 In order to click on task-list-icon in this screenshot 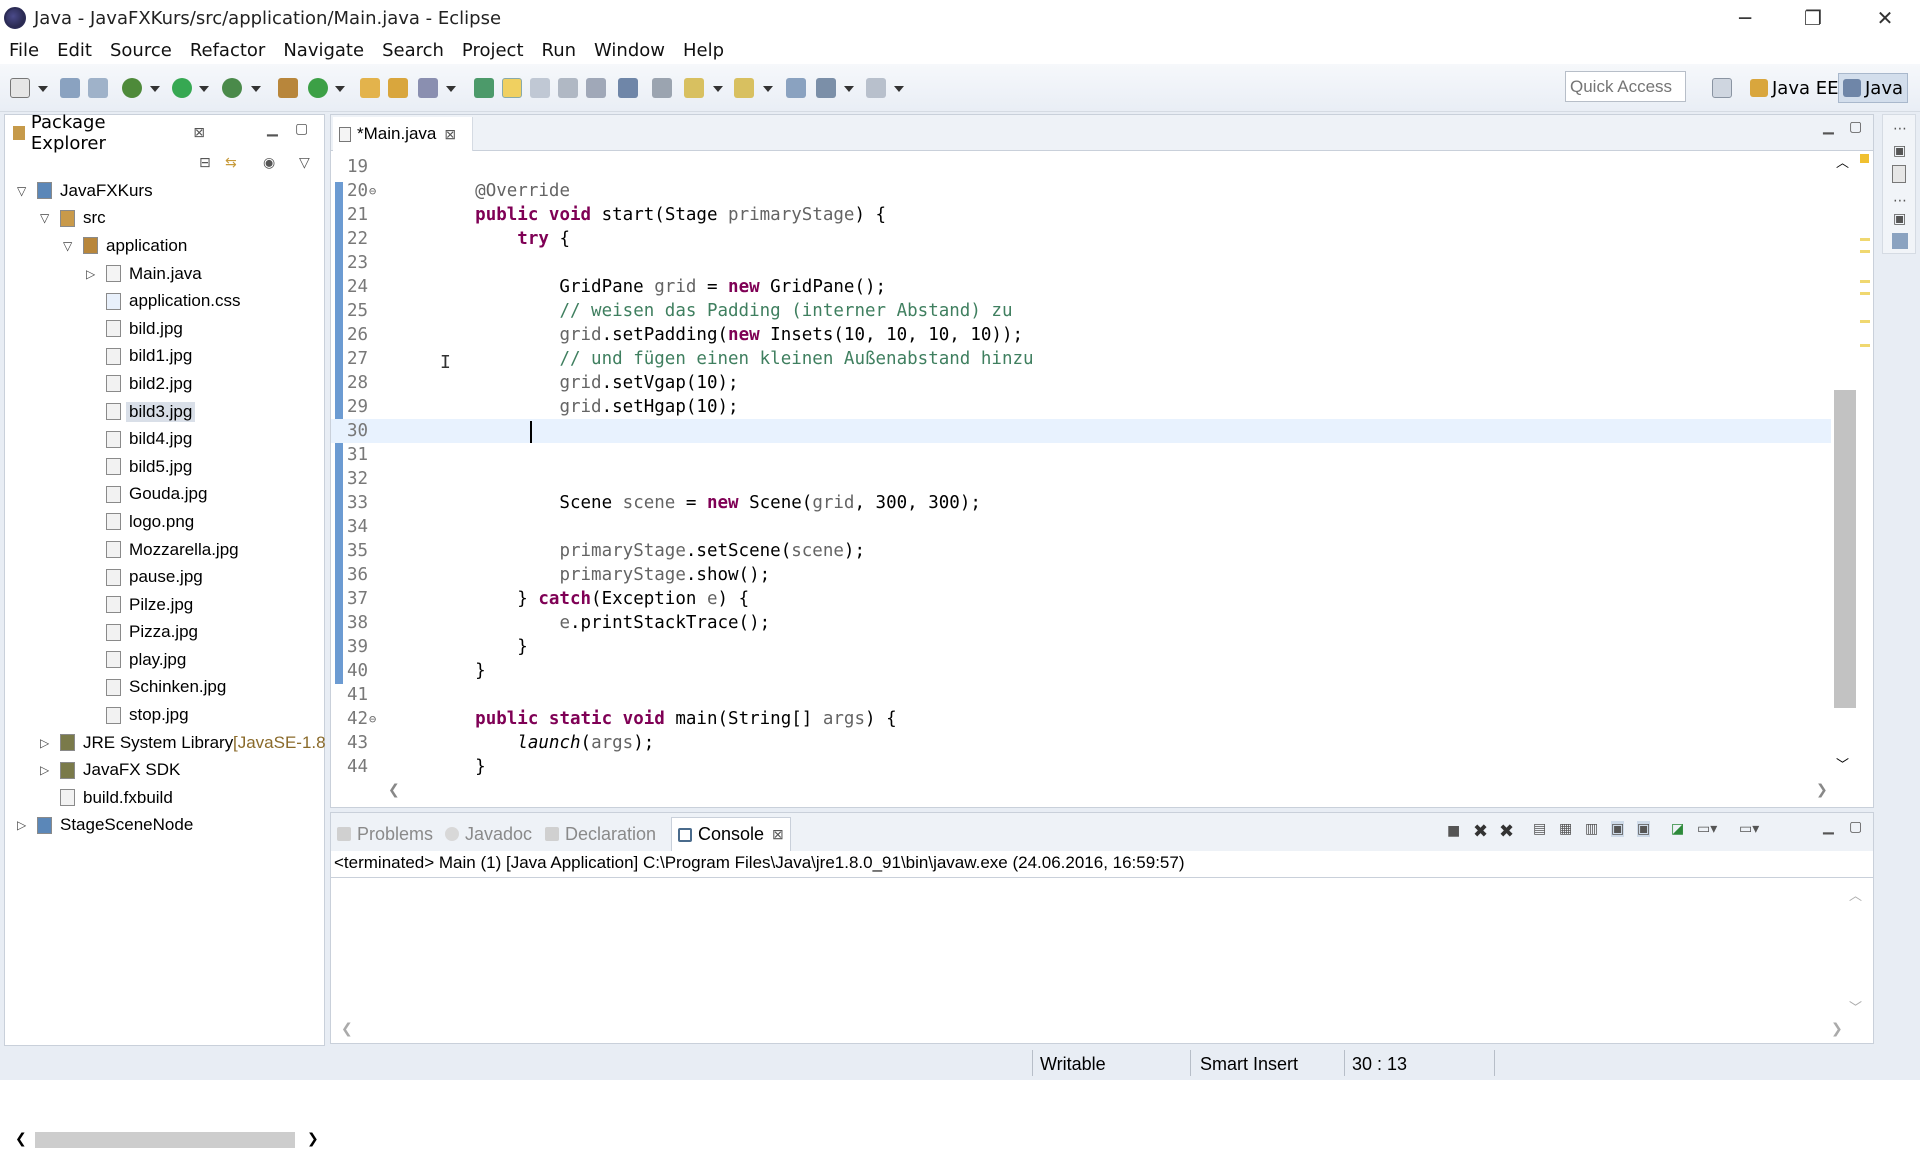, I will do `click(1899, 174)`.